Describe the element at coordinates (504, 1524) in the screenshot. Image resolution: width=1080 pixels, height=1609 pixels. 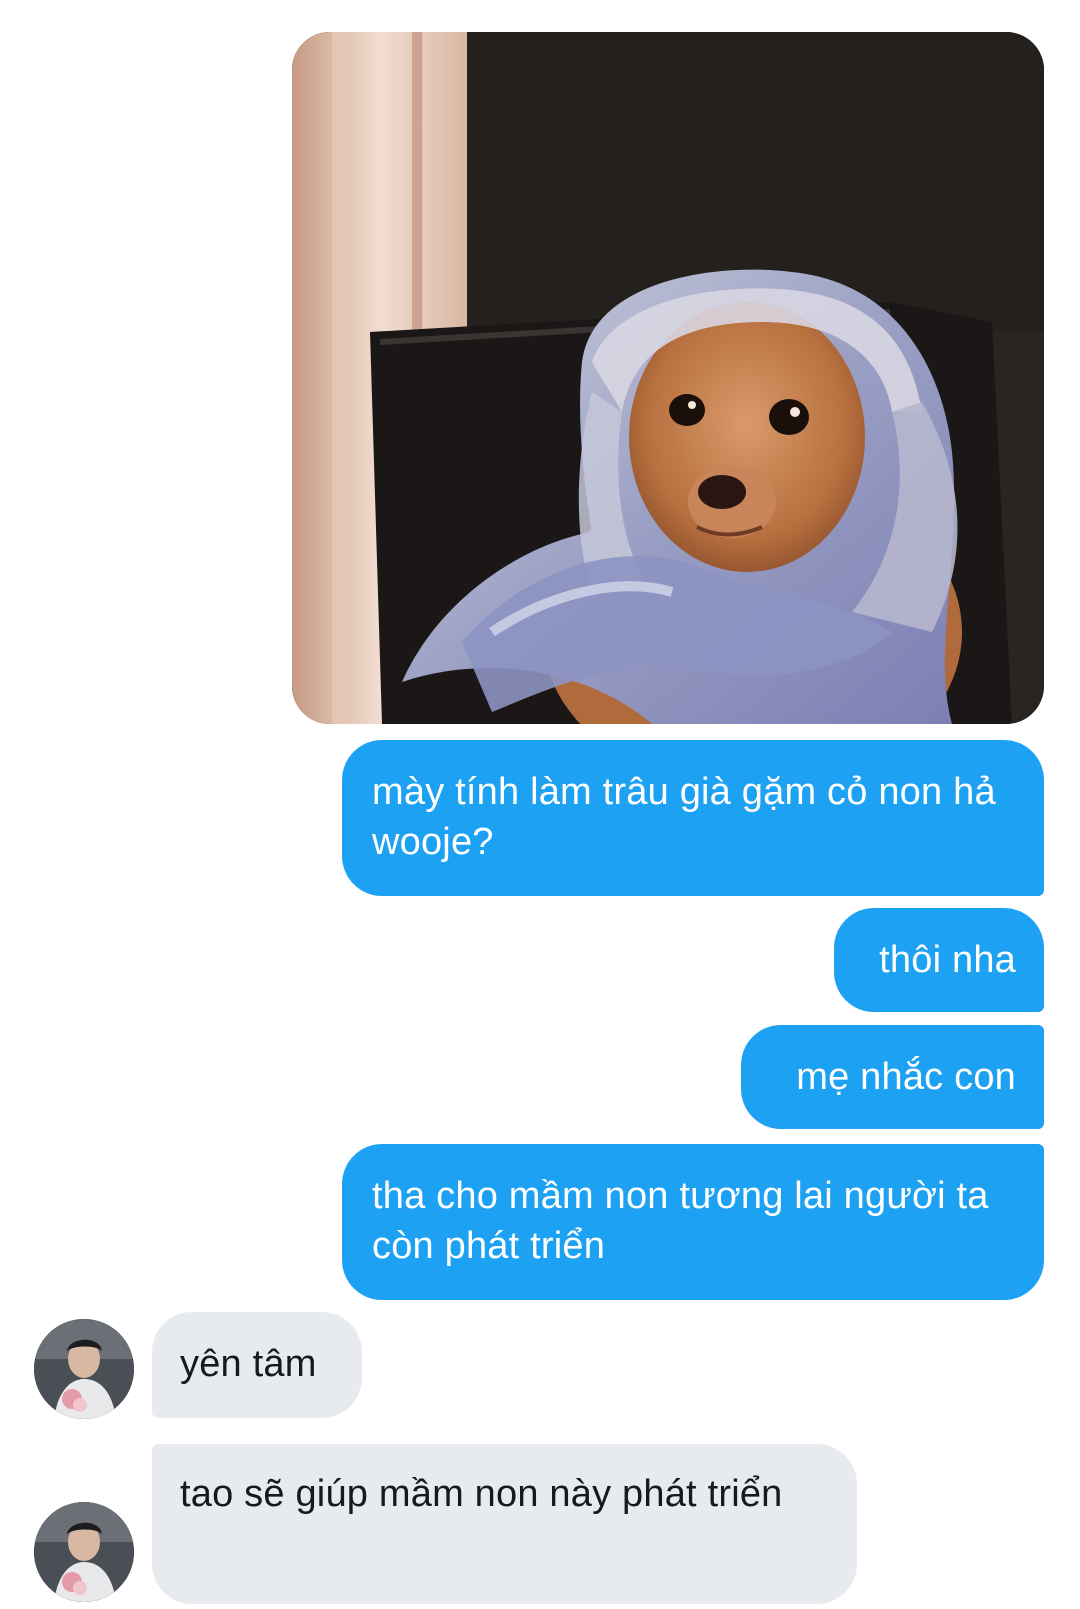
I see `incoming-message: tao sẽ giúp mầm non này phát triển` at that location.